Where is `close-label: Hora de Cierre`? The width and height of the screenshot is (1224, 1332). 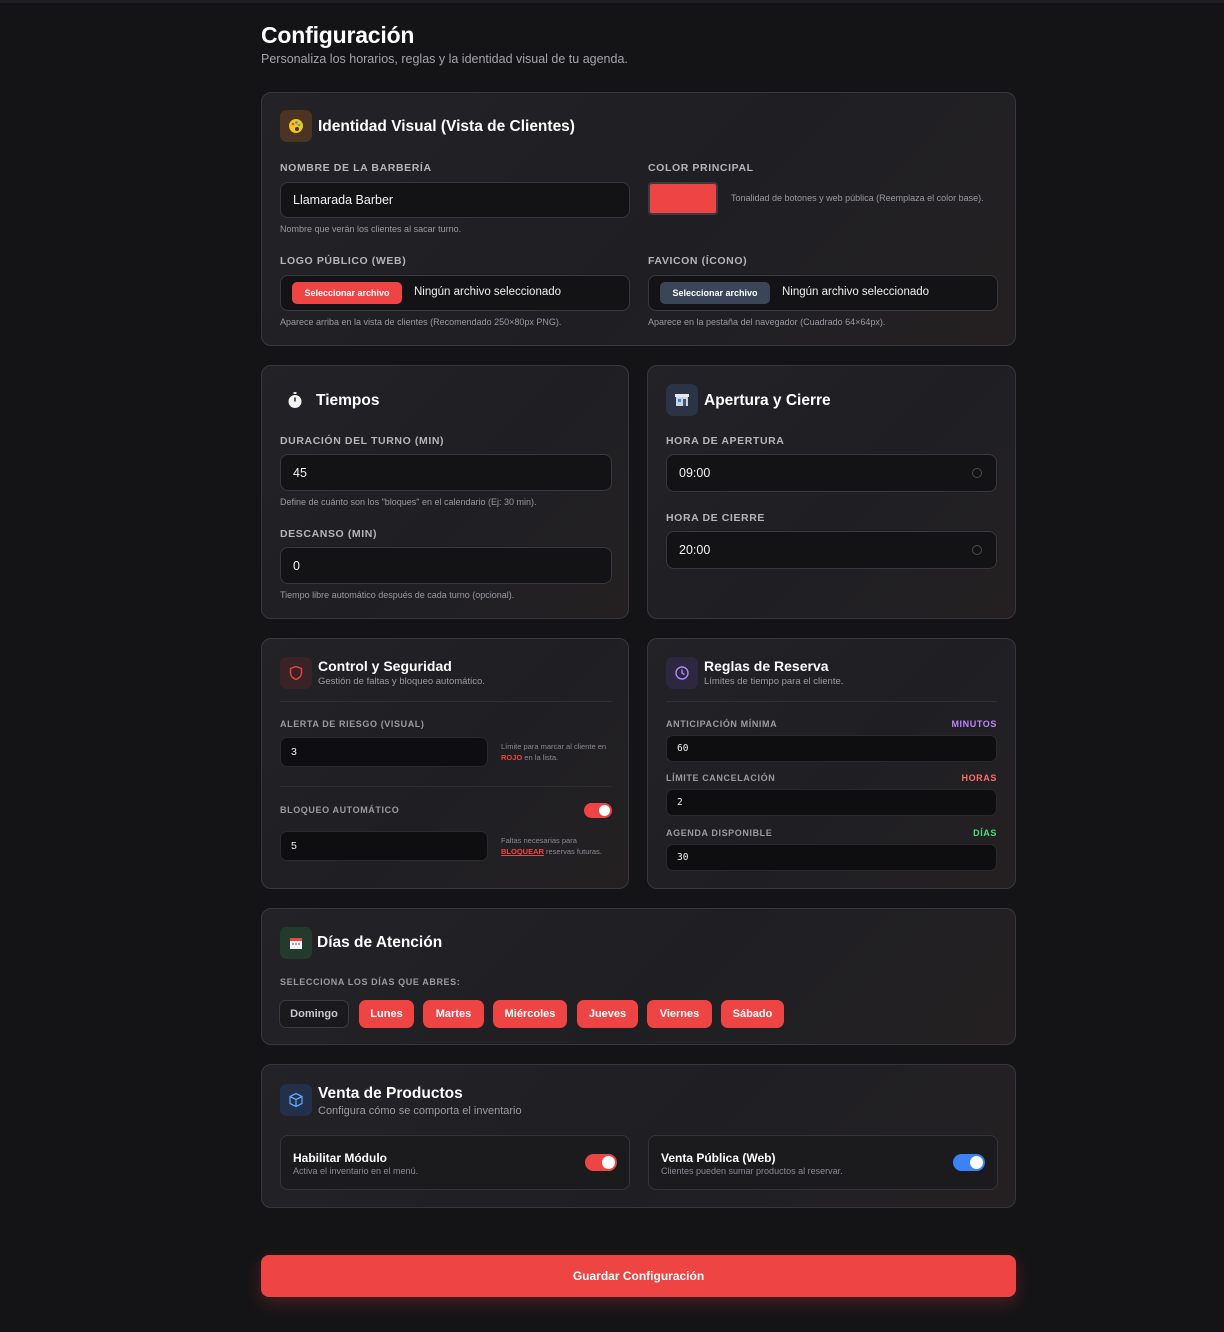 close-label: Hora de Cierre is located at coordinates (716, 518).